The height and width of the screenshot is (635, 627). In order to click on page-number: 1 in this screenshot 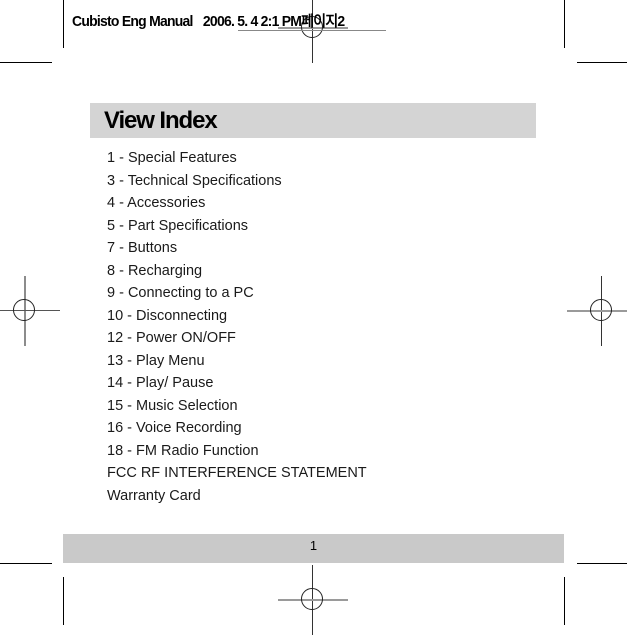, I will do `click(313, 545)`.